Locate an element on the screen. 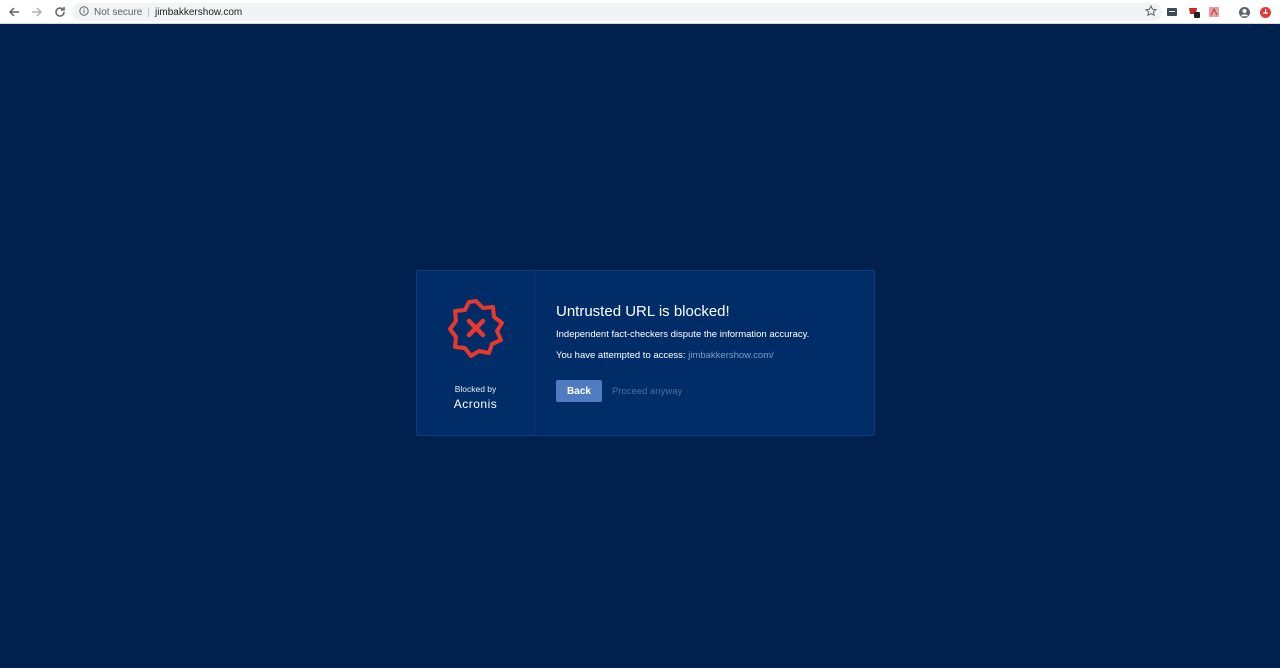 This screenshot has height=668, width=1280. menu-icon is located at coordinates (1265, 12).